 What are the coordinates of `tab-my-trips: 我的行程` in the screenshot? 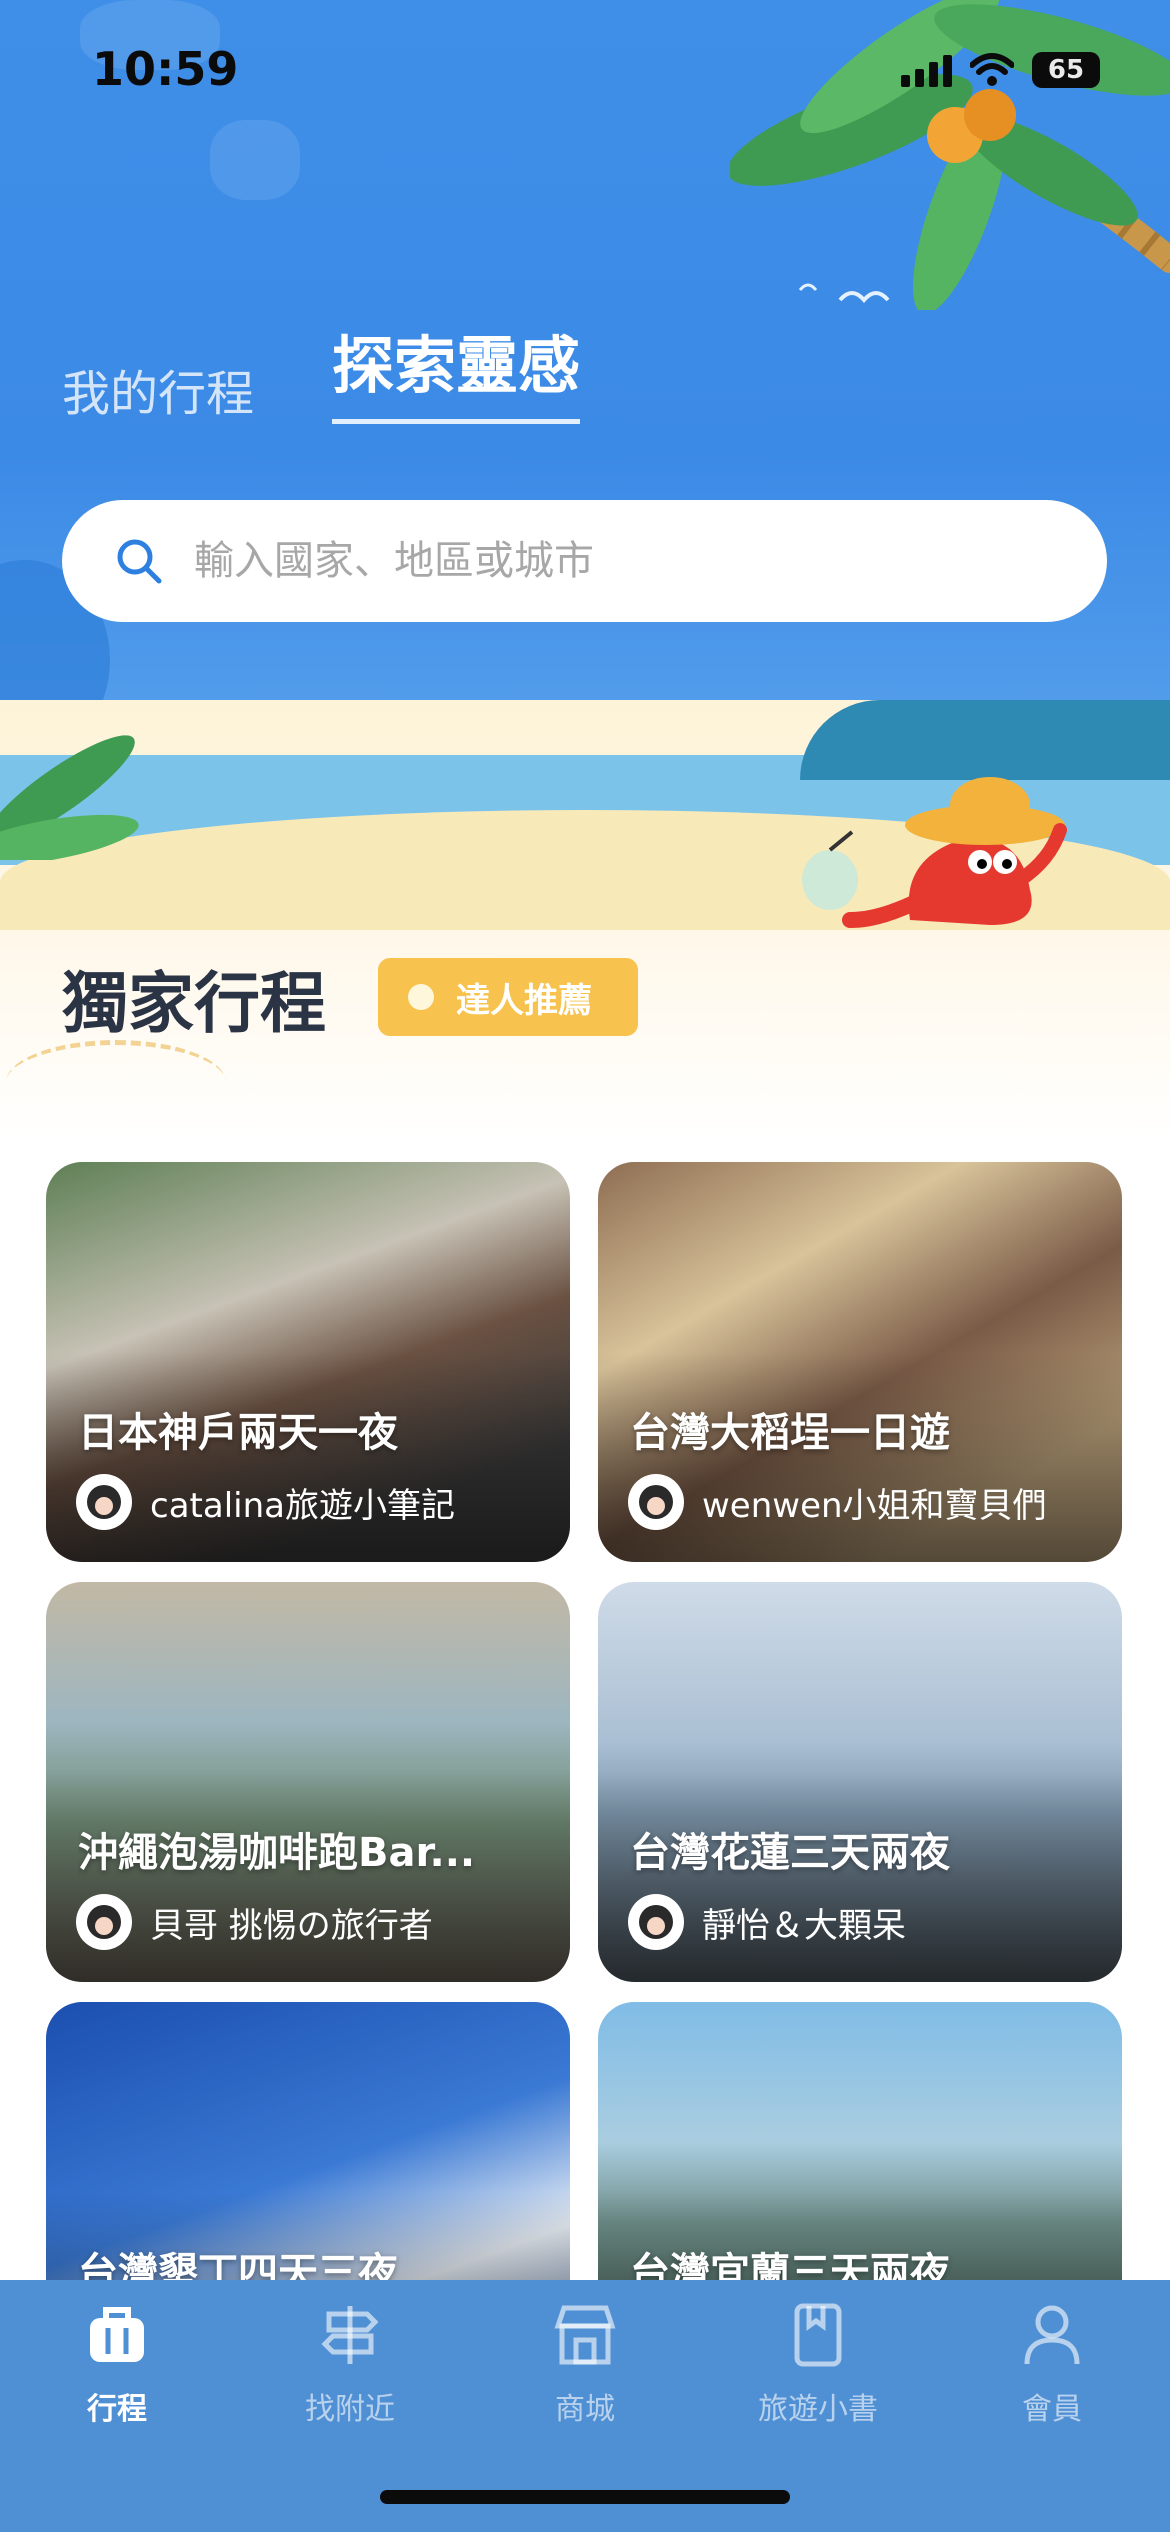 It's located at (158, 389).